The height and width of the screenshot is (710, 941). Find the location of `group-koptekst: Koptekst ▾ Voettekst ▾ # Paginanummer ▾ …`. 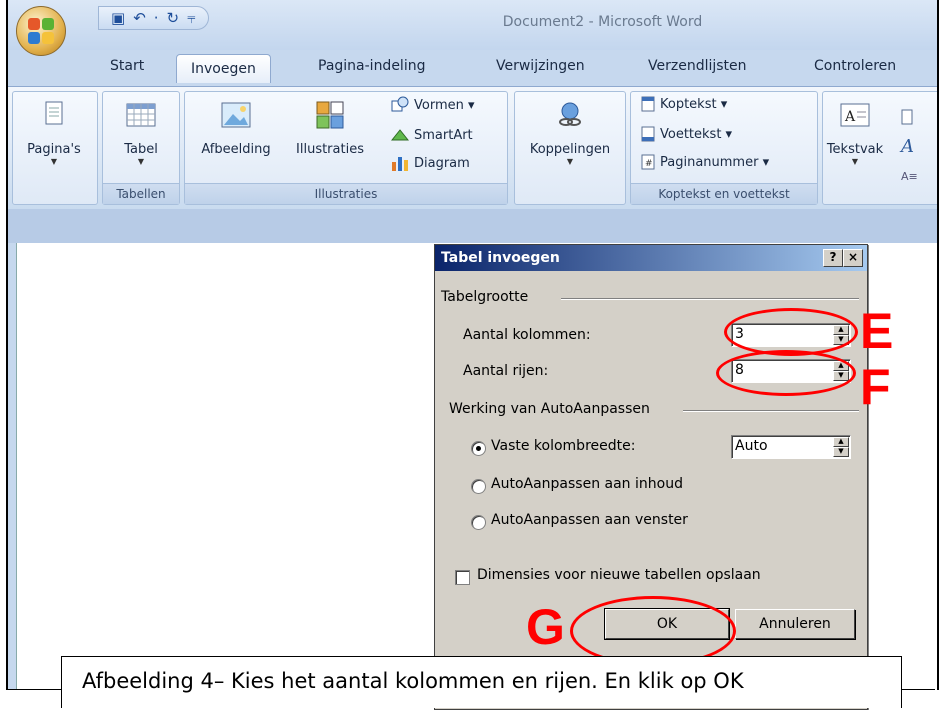

group-koptekst: Koptekst ▾ Voettekst ▾ # Paginanummer ▾ … is located at coordinates (724, 148).